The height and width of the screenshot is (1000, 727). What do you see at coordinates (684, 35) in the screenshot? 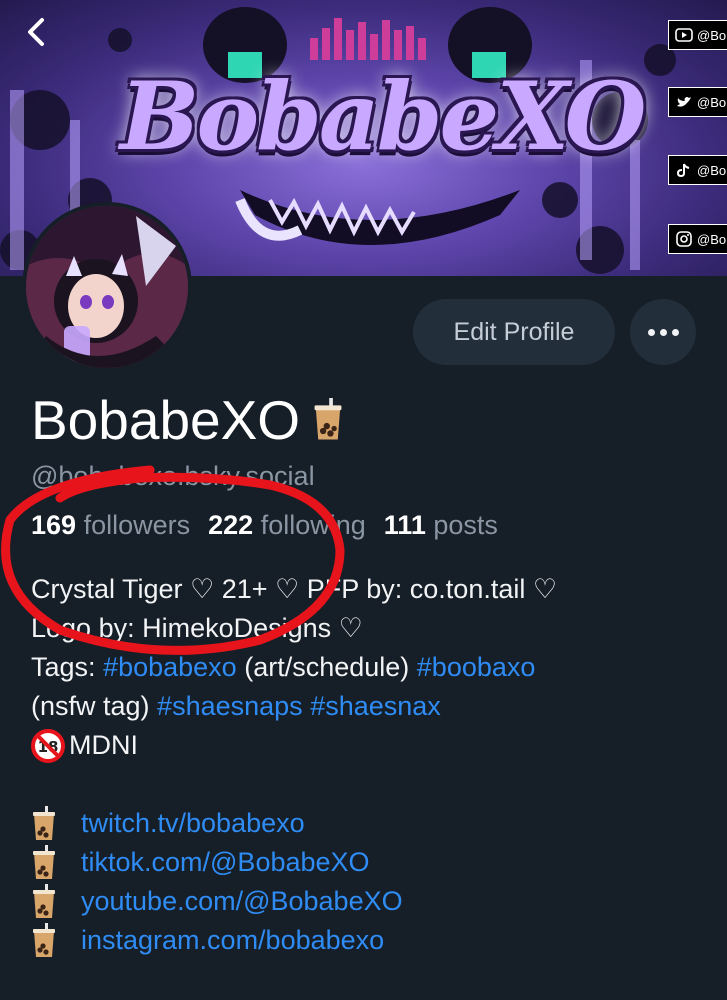
I see `youtube-icon` at bounding box center [684, 35].